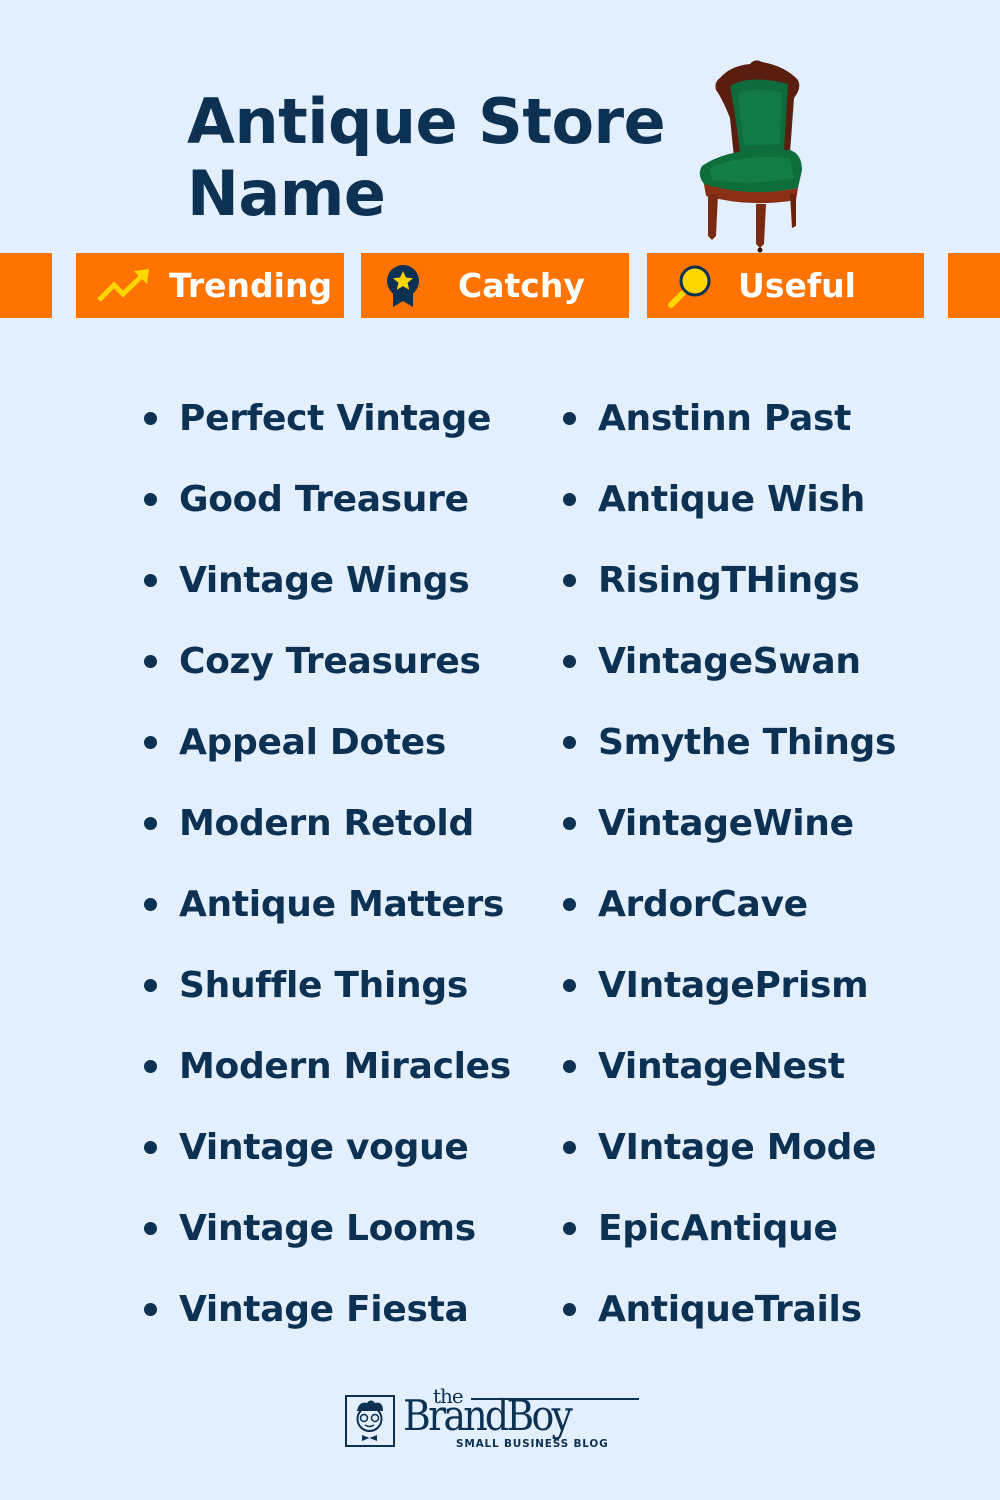  I want to click on tag-trending: Trending, so click(210, 285).